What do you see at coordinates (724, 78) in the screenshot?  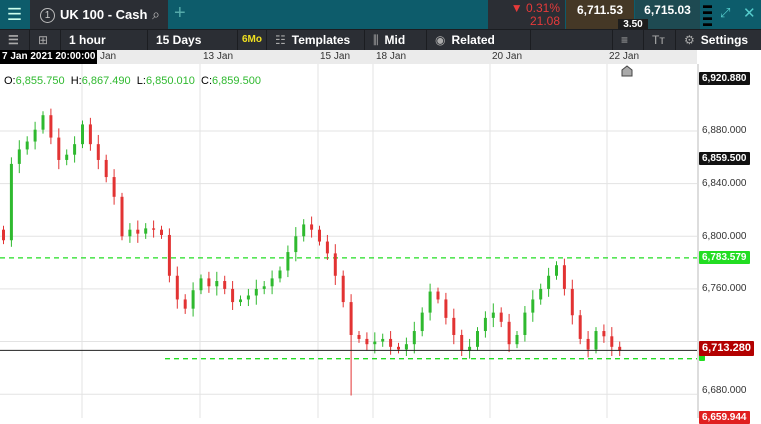 I see `high-price-tag: 6,920.880` at bounding box center [724, 78].